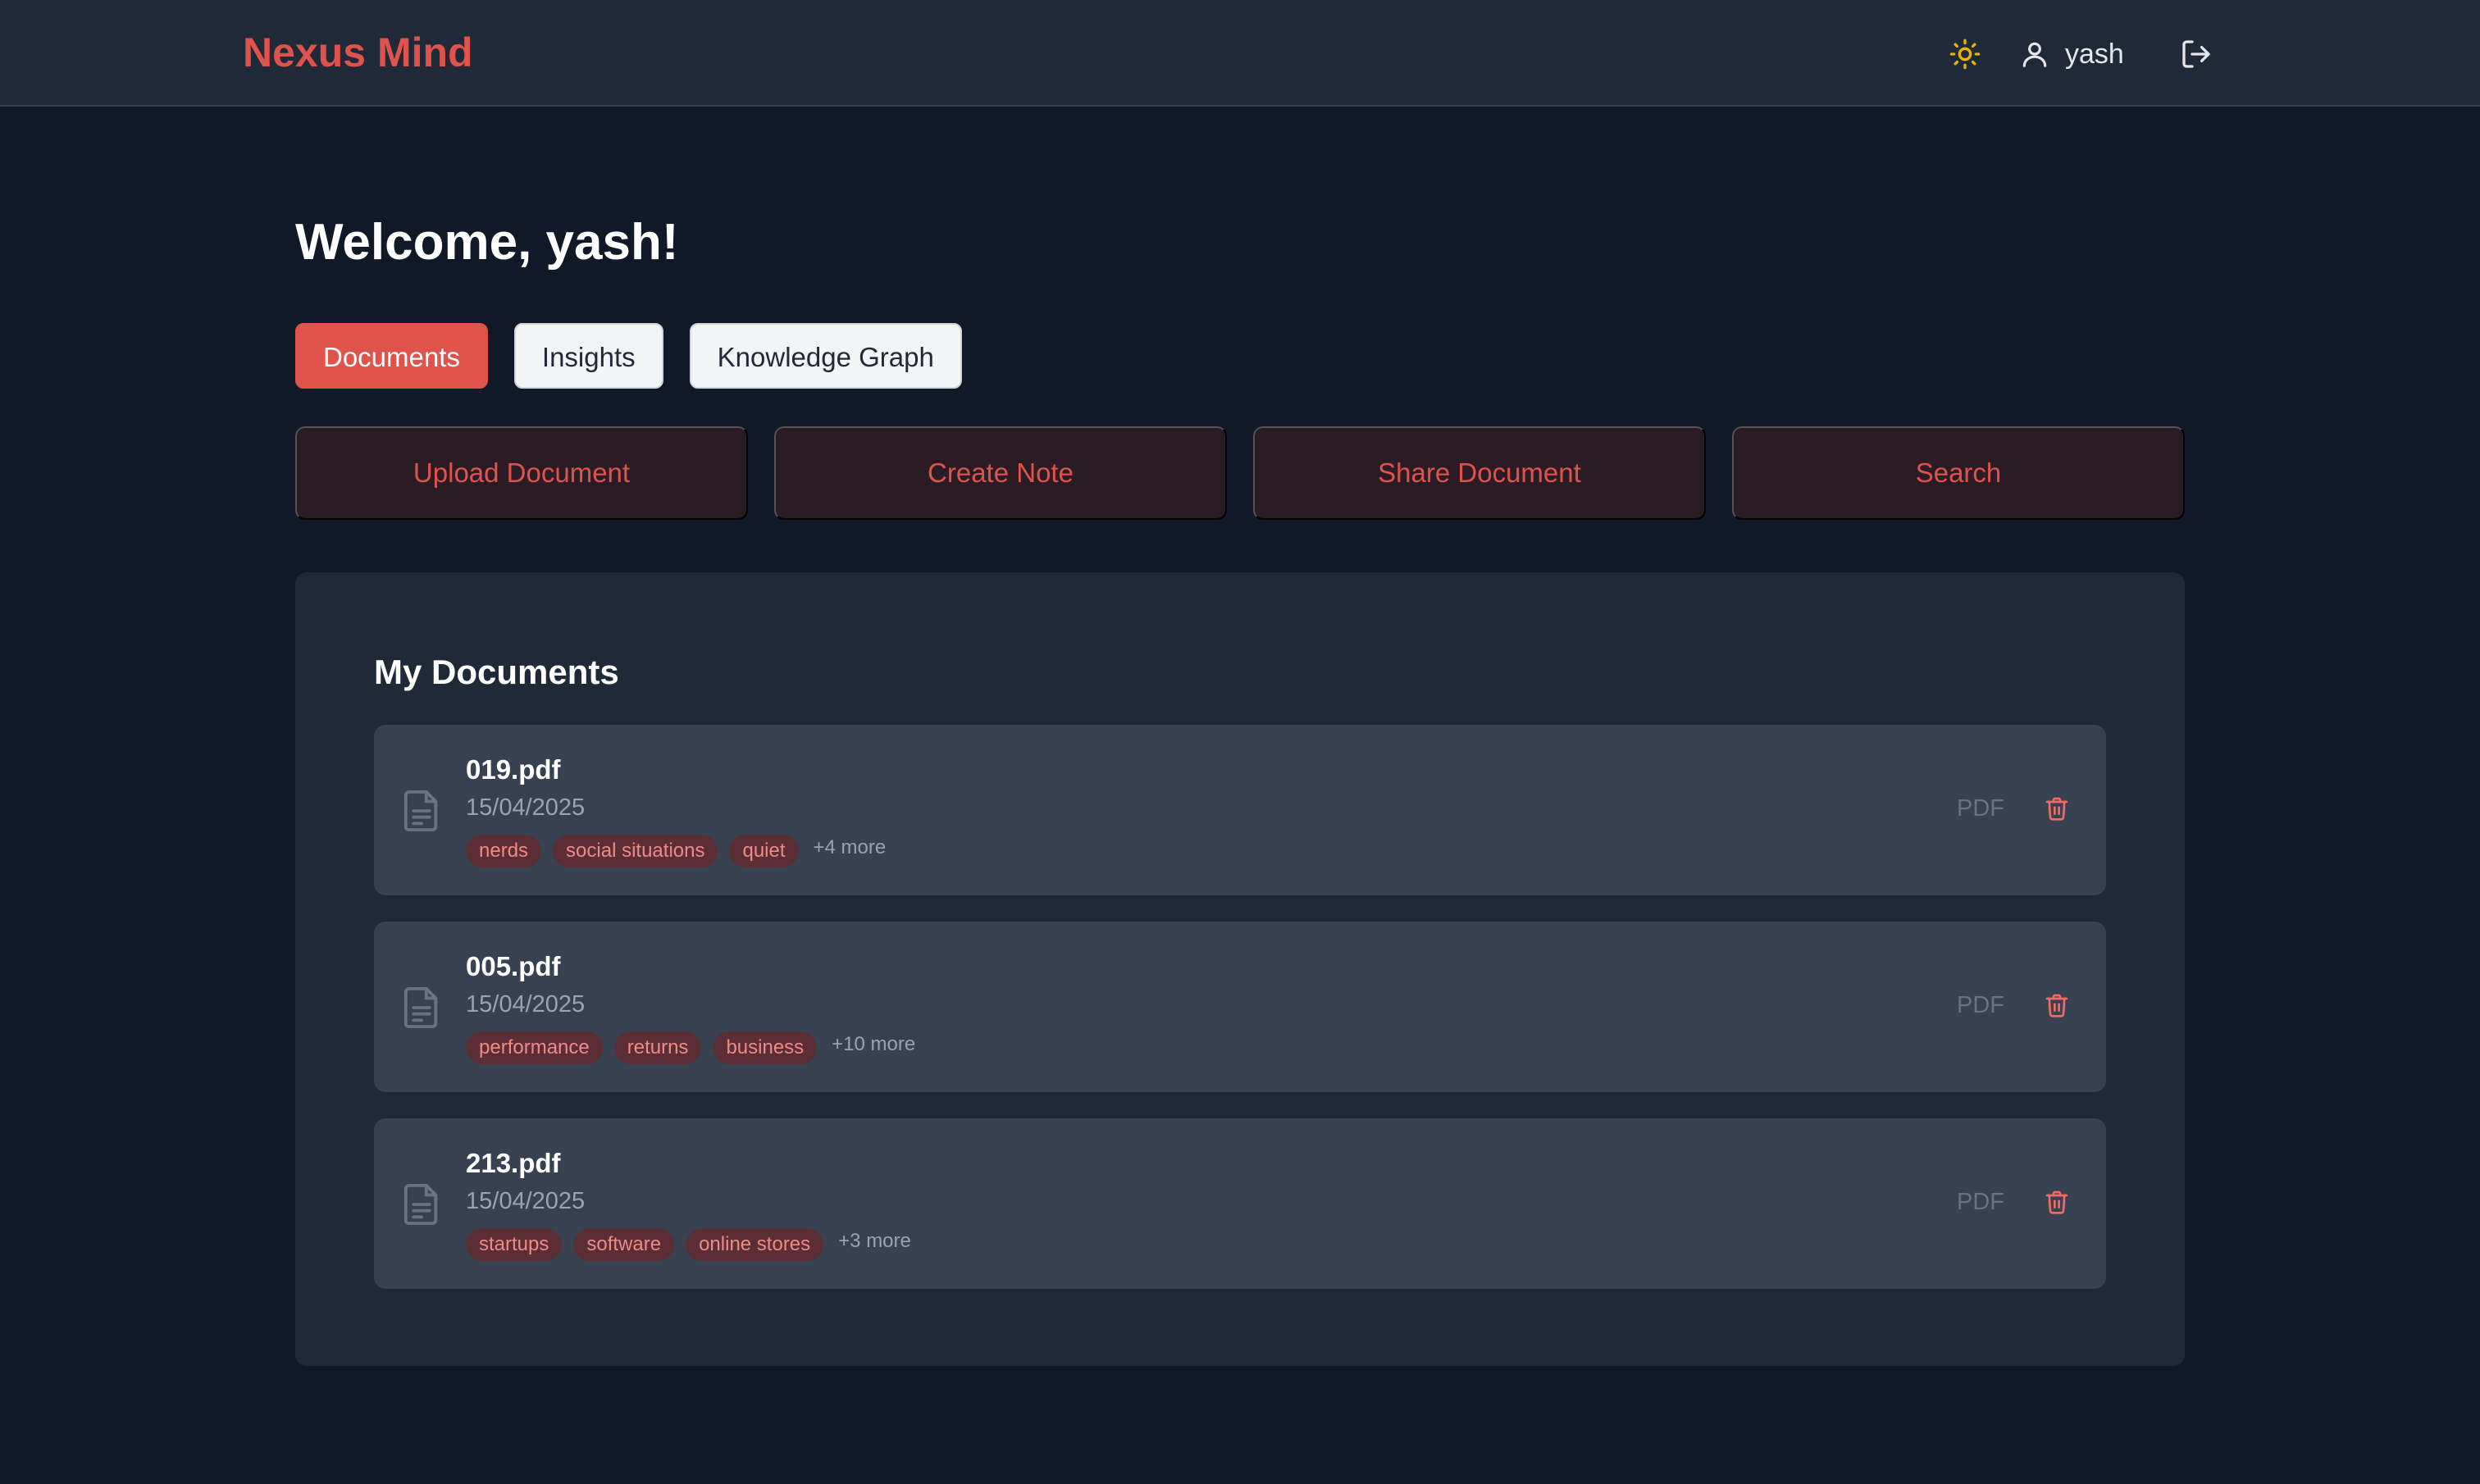 The height and width of the screenshot is (1484, 2480). I want to click on tab-knowledge-graph: Knowledge Graph, so click(825, 356).